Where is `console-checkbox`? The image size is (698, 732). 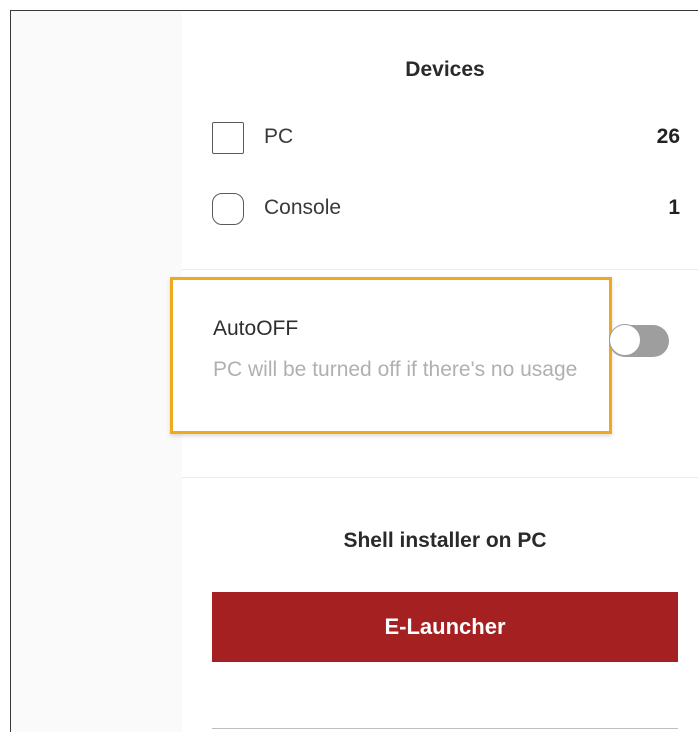 console-checkbox is located at coordinates (228, 209).